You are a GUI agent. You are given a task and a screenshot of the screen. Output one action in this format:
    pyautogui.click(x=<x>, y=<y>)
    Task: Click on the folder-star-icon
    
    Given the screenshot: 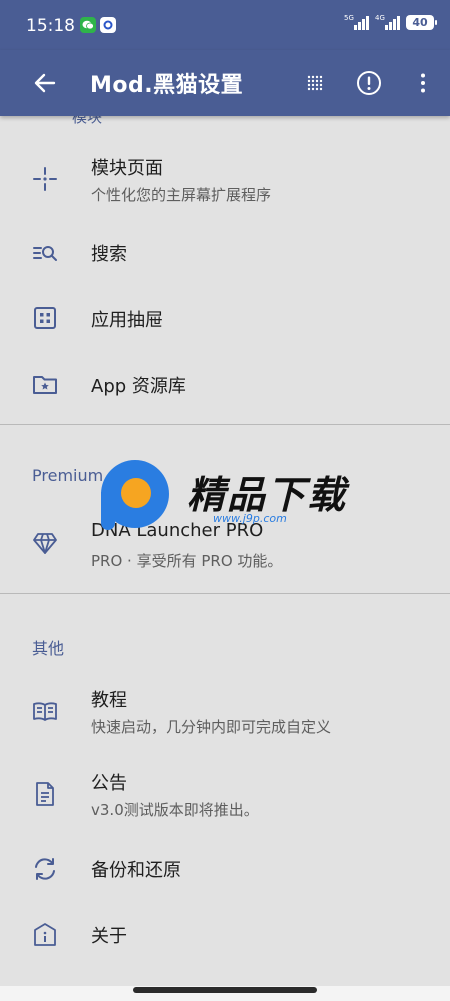 What is the action you would take?
    pyautogui.click(x=45, y=385)
    